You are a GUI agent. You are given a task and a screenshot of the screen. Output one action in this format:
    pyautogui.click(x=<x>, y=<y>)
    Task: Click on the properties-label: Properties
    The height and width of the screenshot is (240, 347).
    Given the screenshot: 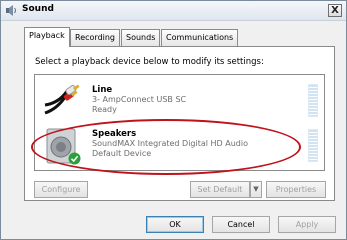 What is the action you would take?
    pyautogui.click(x=296, y=189)
    